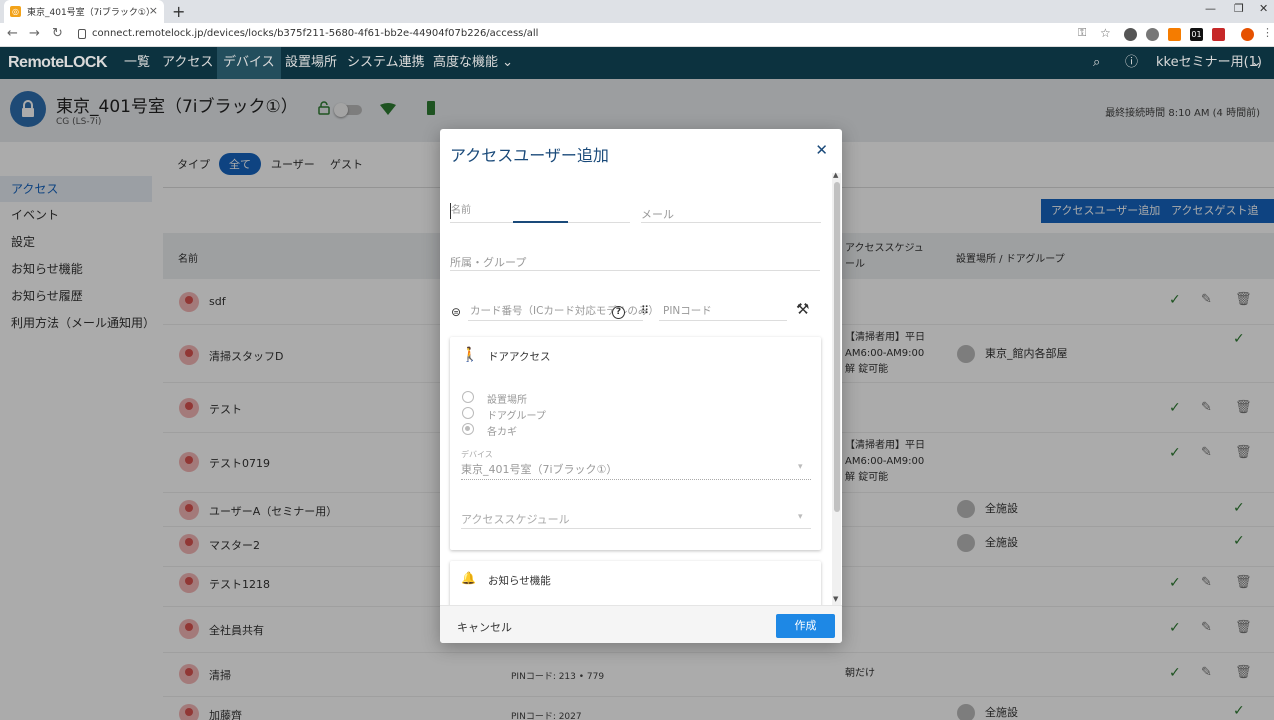  I want to click on scroll-up-icon: ▲, so click(835, 175).